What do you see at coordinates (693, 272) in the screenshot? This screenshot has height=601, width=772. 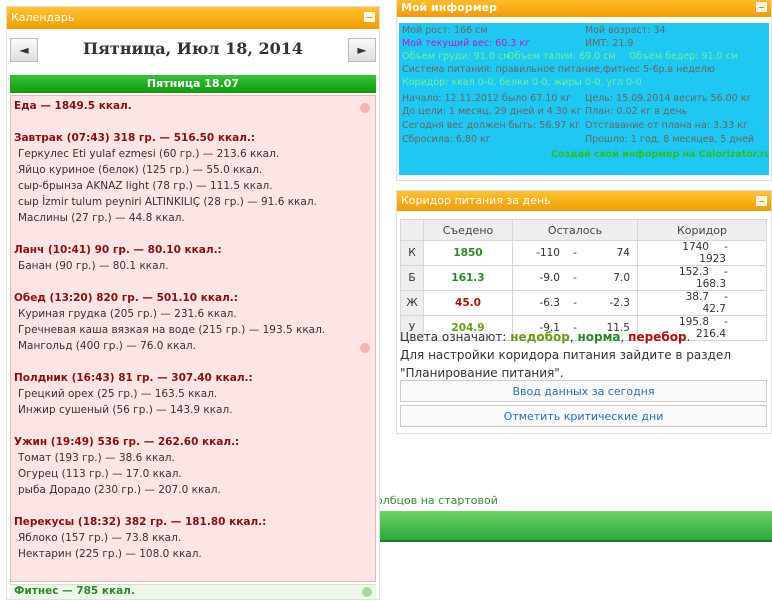 I see `corridor-min: 152.3` at bounding box center [693, 272].